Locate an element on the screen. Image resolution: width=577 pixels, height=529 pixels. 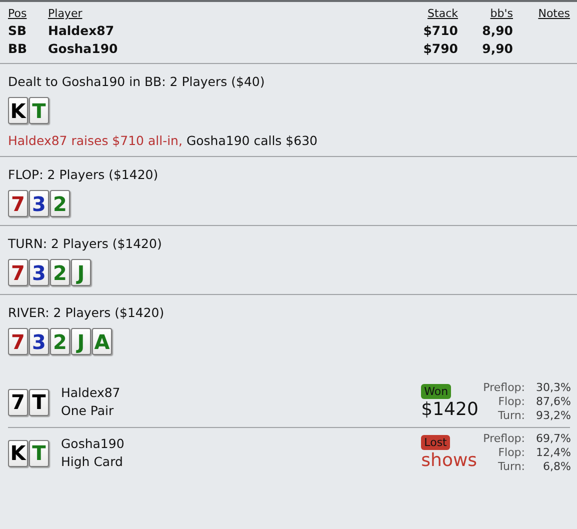
table-cell: SB is located at coordinates (17, 30).